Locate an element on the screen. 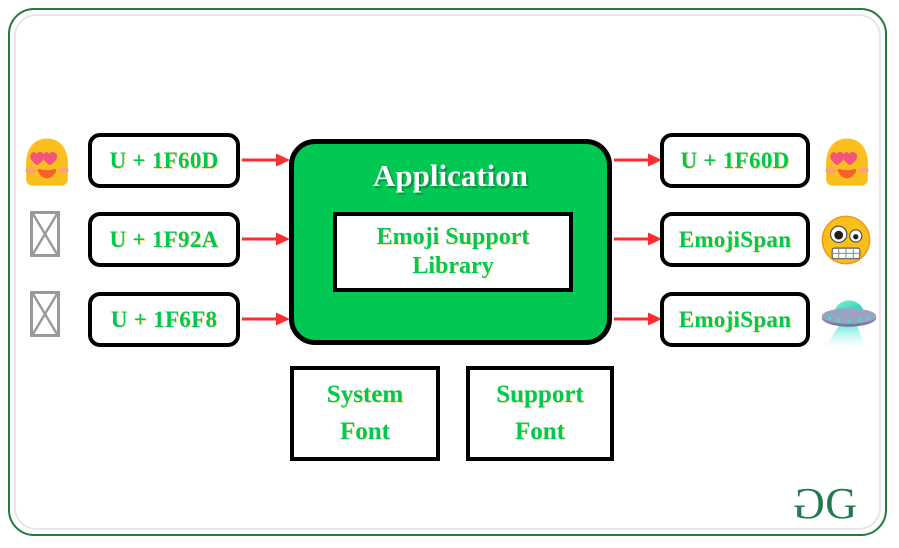 This screenshot has height=548, width=899. system-font-line-1: System is located at coordinates (365, 395).